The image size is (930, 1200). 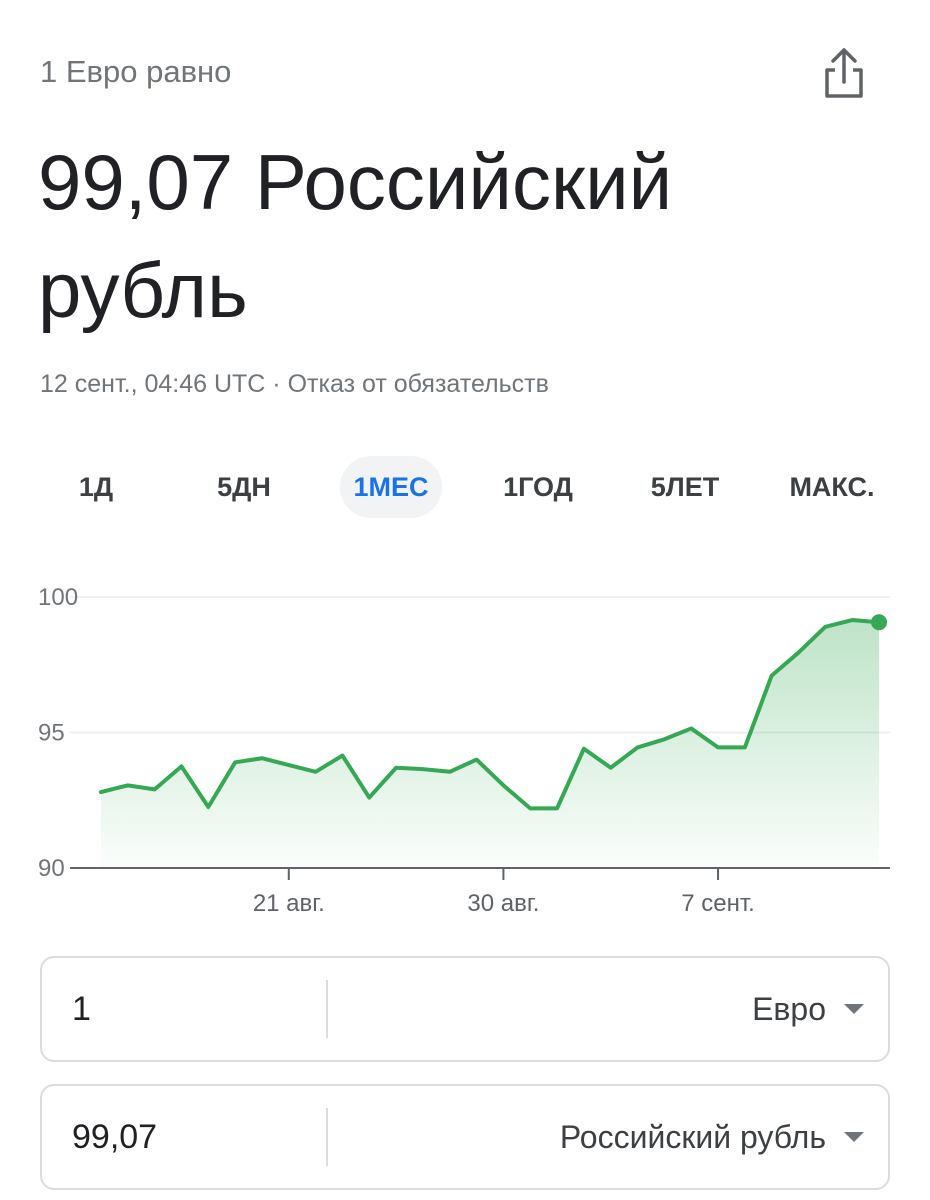 I want to click on to-currency-field: 99,07 Российский рубль, so click(x=465, y=1137).